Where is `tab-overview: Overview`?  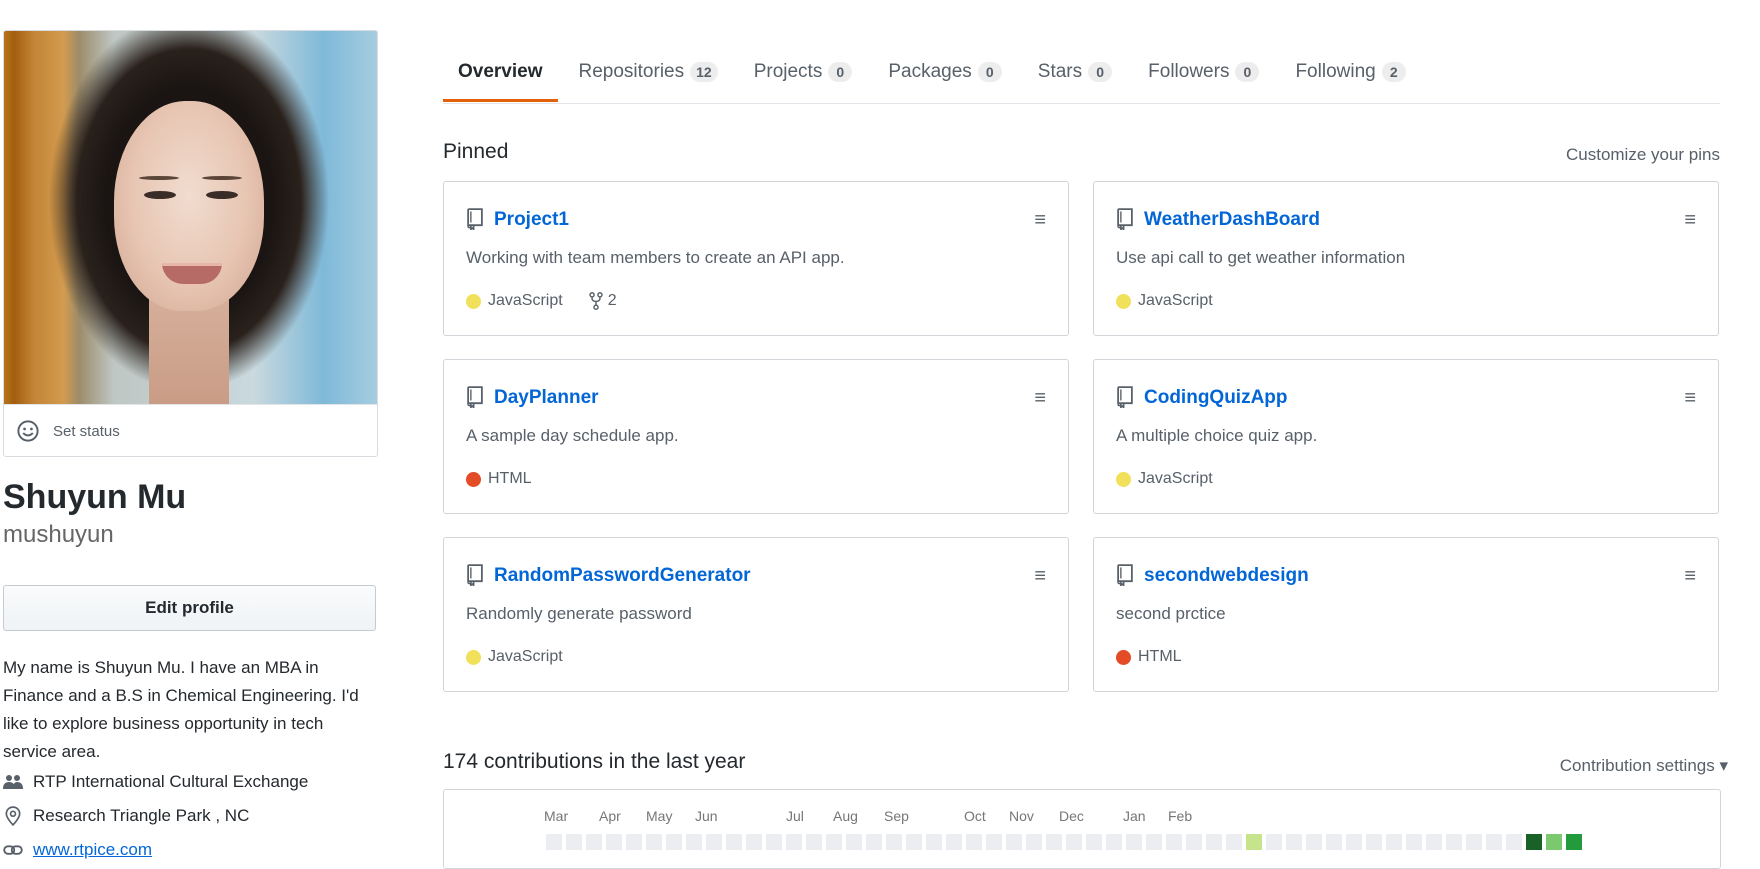 tab-overview: Overview is located at coordinates (500, 72).